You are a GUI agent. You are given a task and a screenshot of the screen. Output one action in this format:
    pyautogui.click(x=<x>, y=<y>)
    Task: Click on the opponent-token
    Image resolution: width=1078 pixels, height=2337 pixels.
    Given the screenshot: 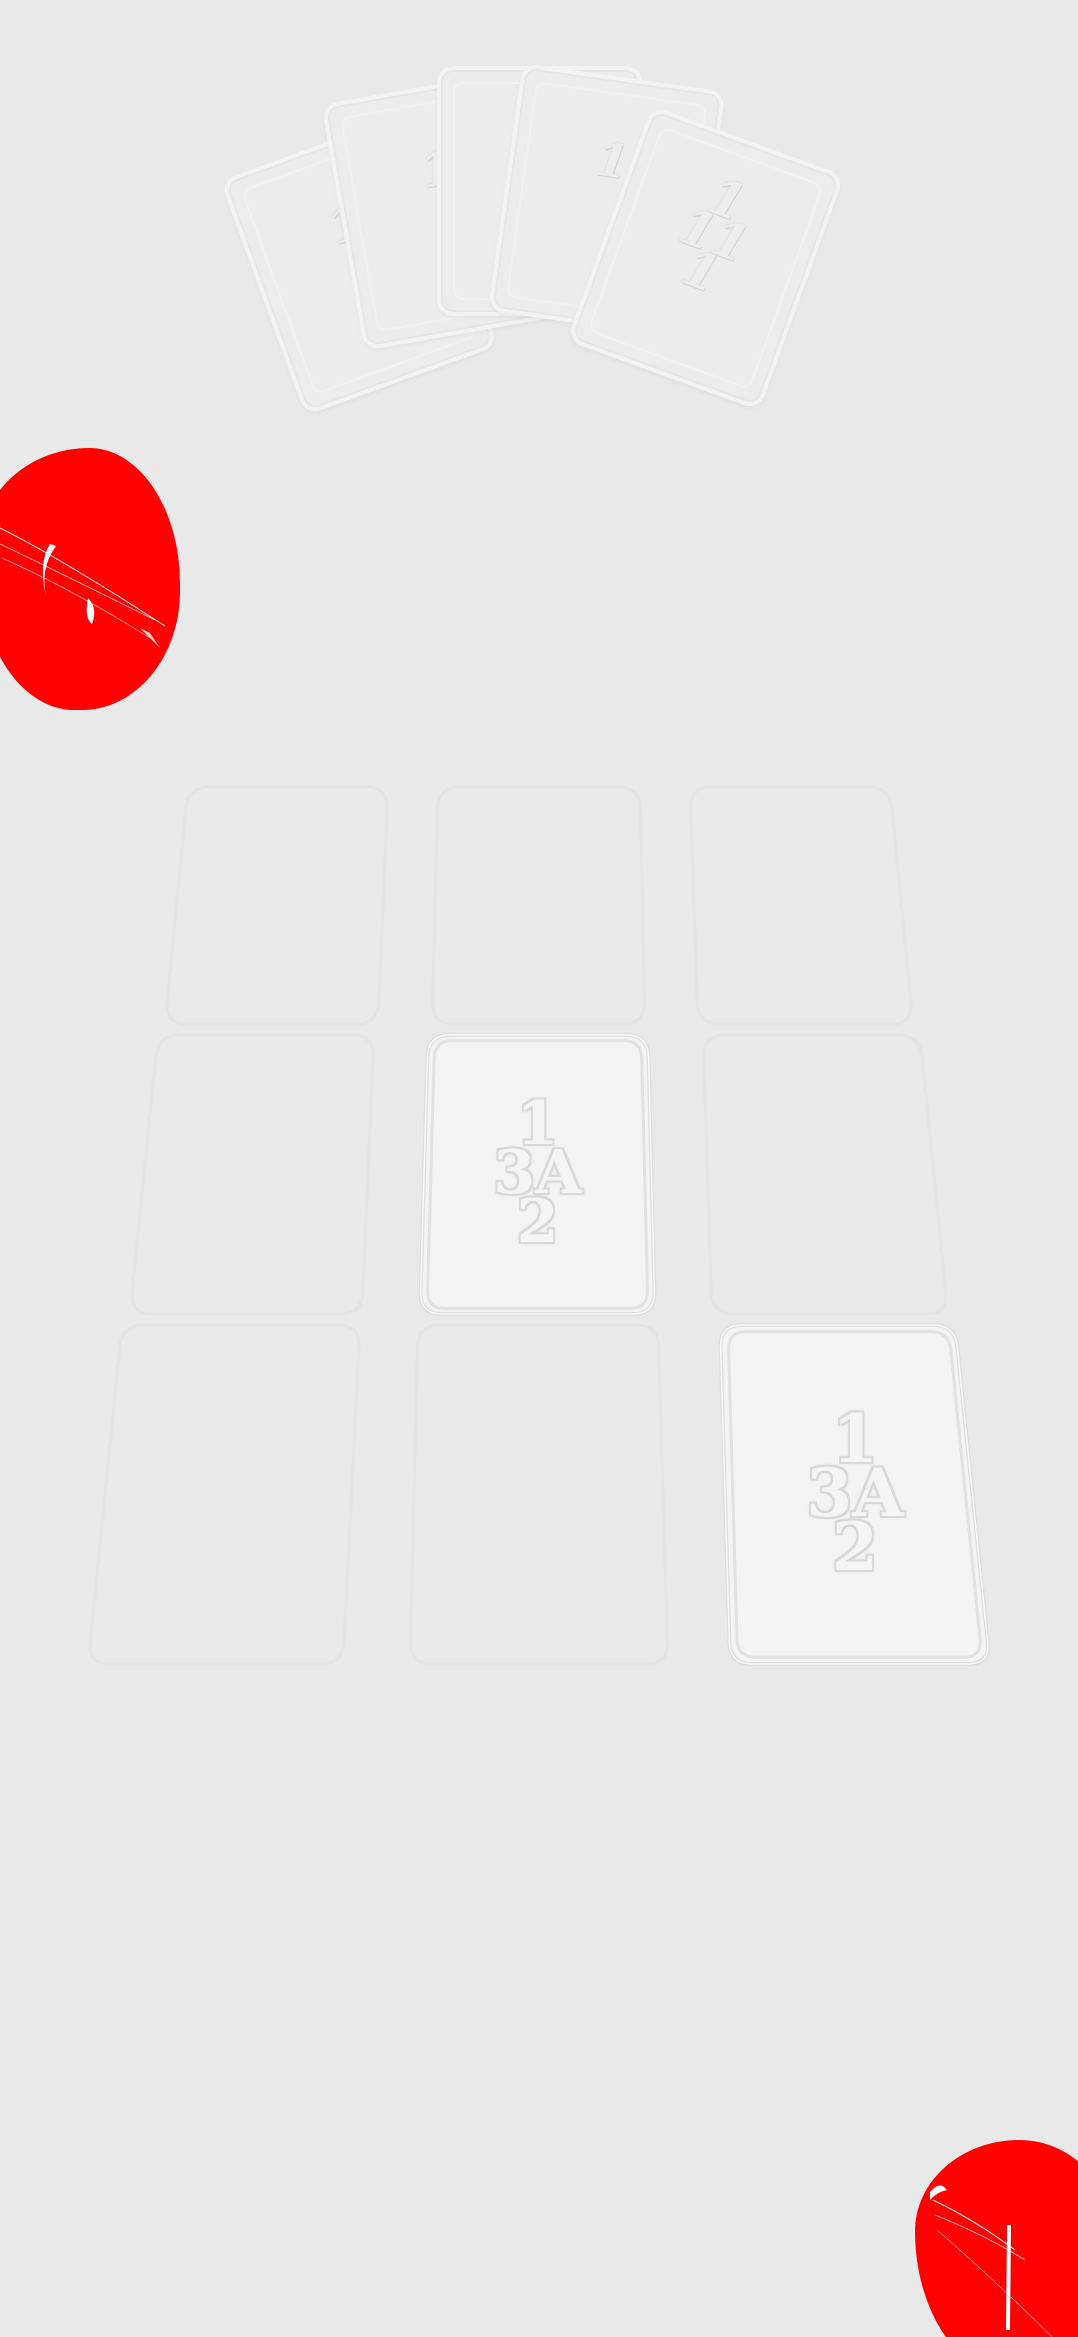 What is the action you would take?
    pyautogui.click(x=90, y=579)
    